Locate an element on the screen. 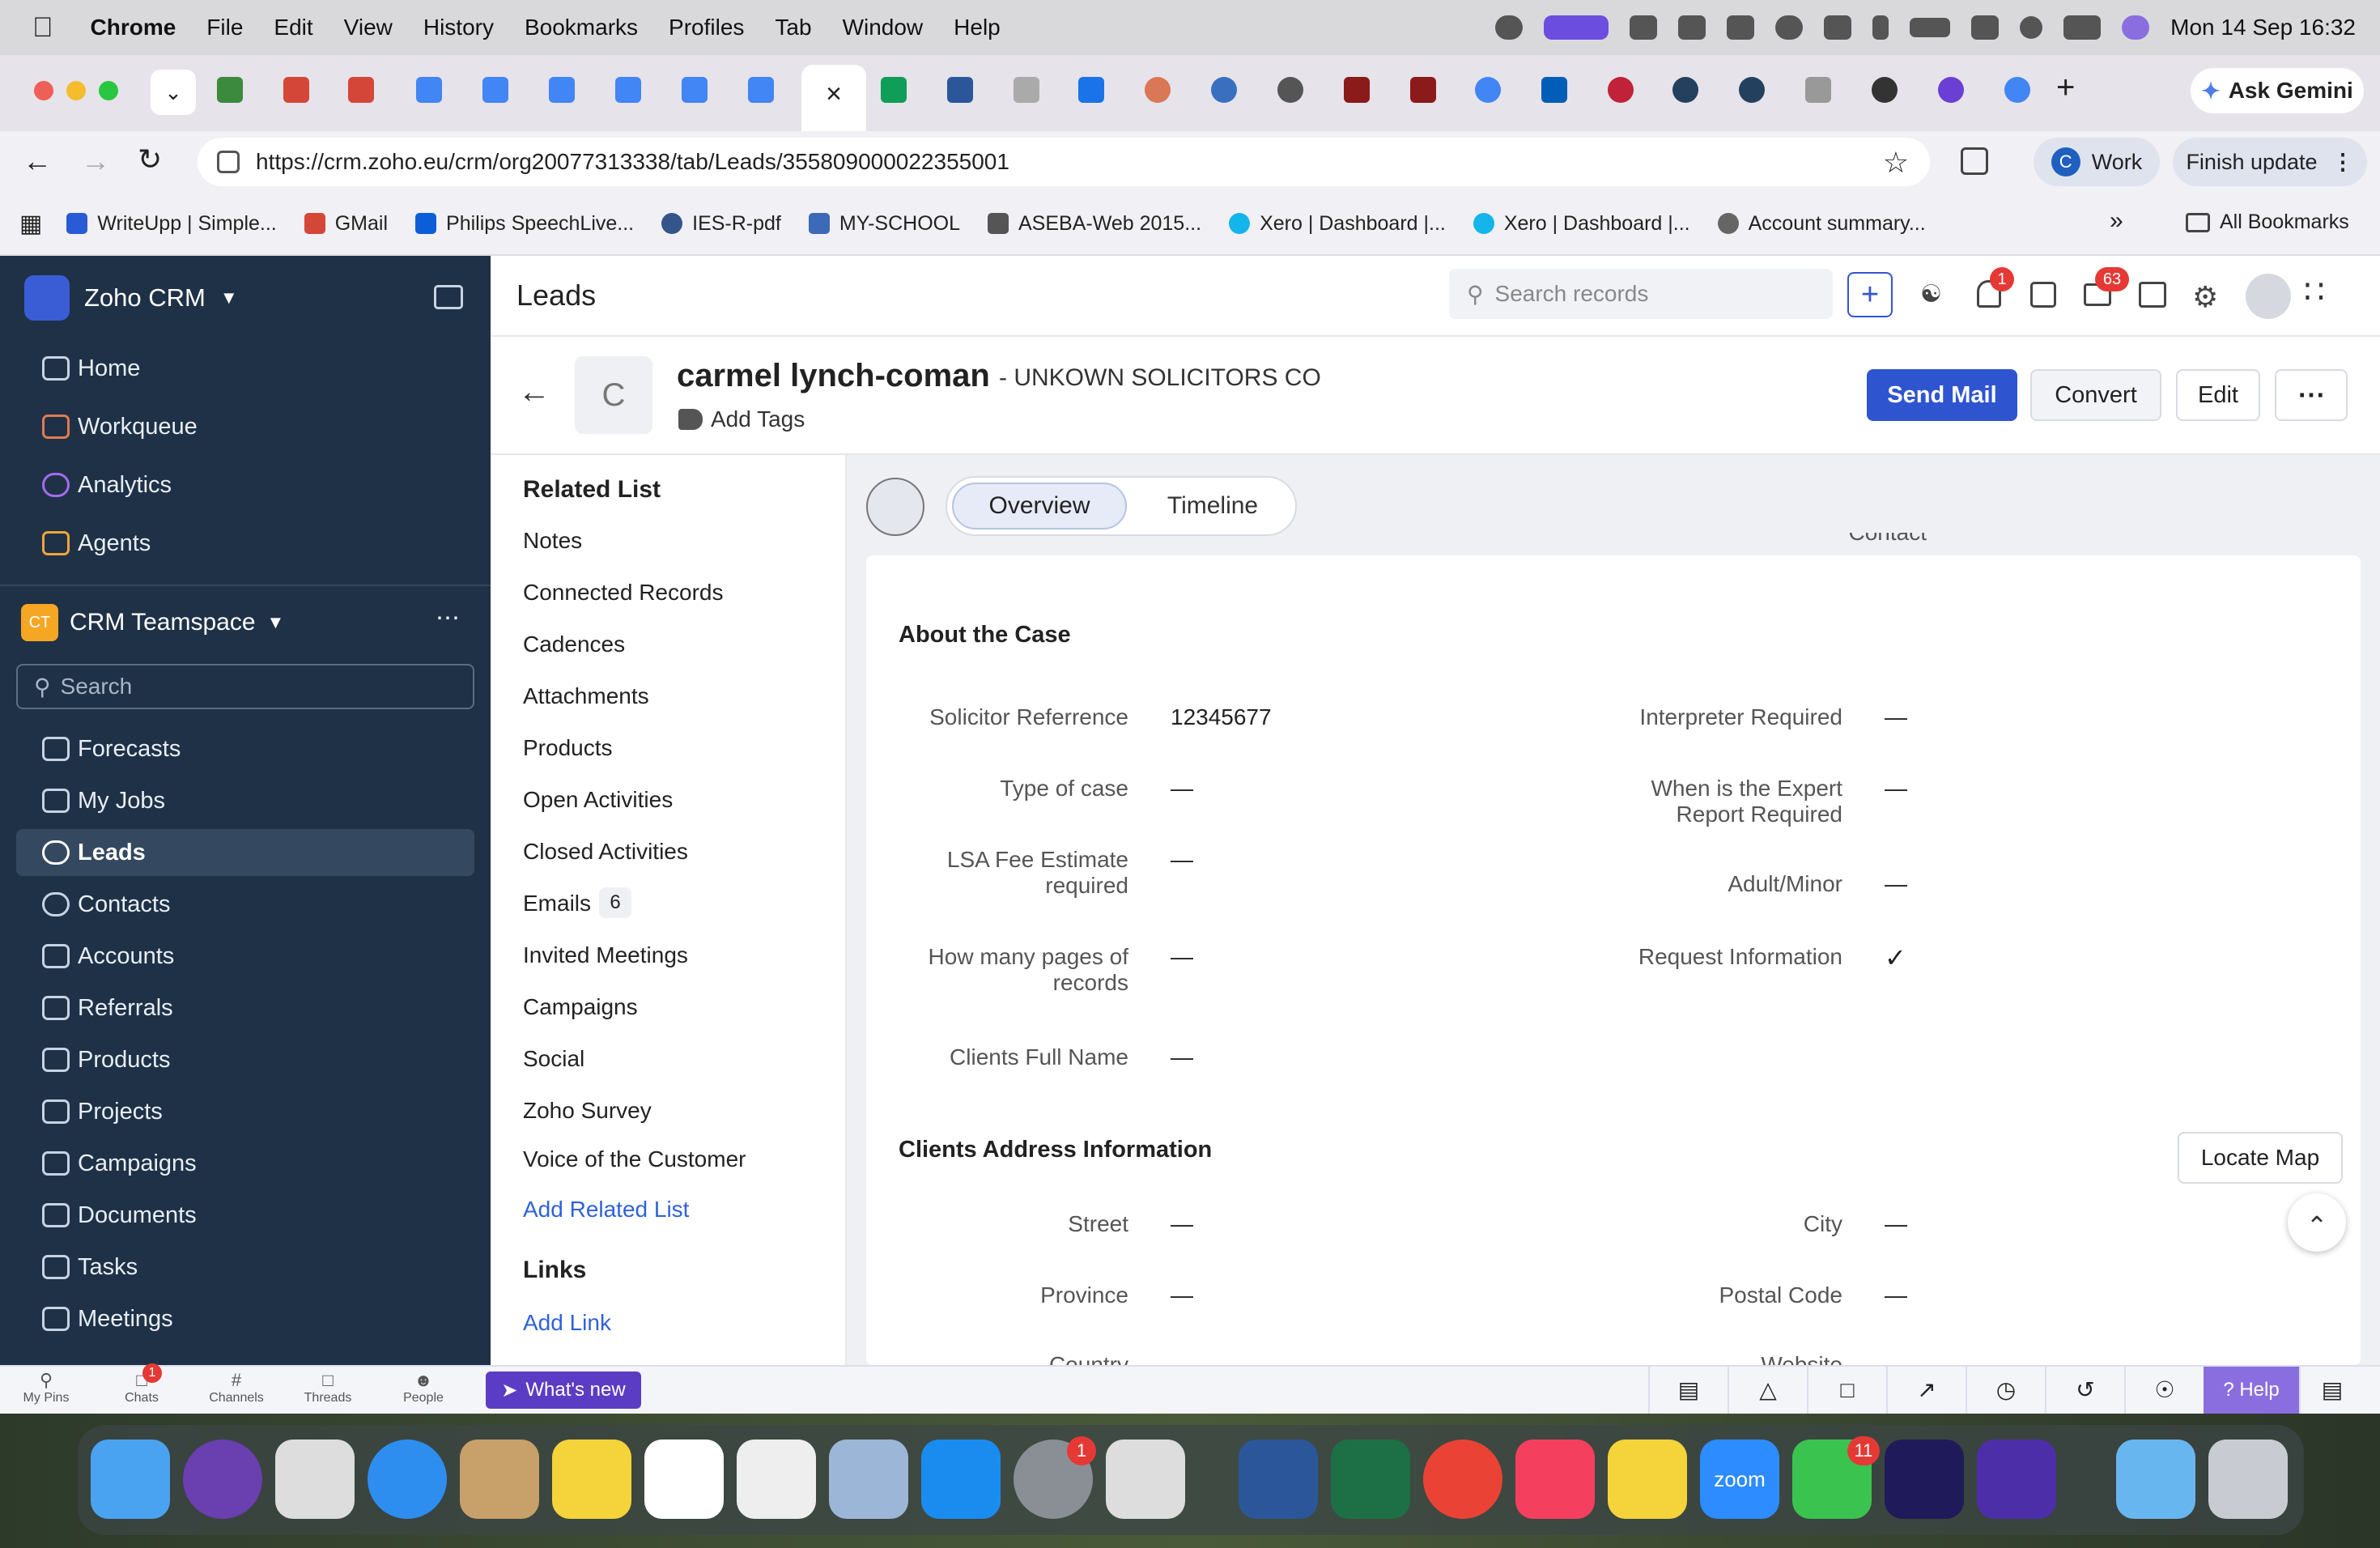 Image resolution: width=2380 pixels, height=1548 pixels. nav-home: Home is located at coordinates (245, 369).